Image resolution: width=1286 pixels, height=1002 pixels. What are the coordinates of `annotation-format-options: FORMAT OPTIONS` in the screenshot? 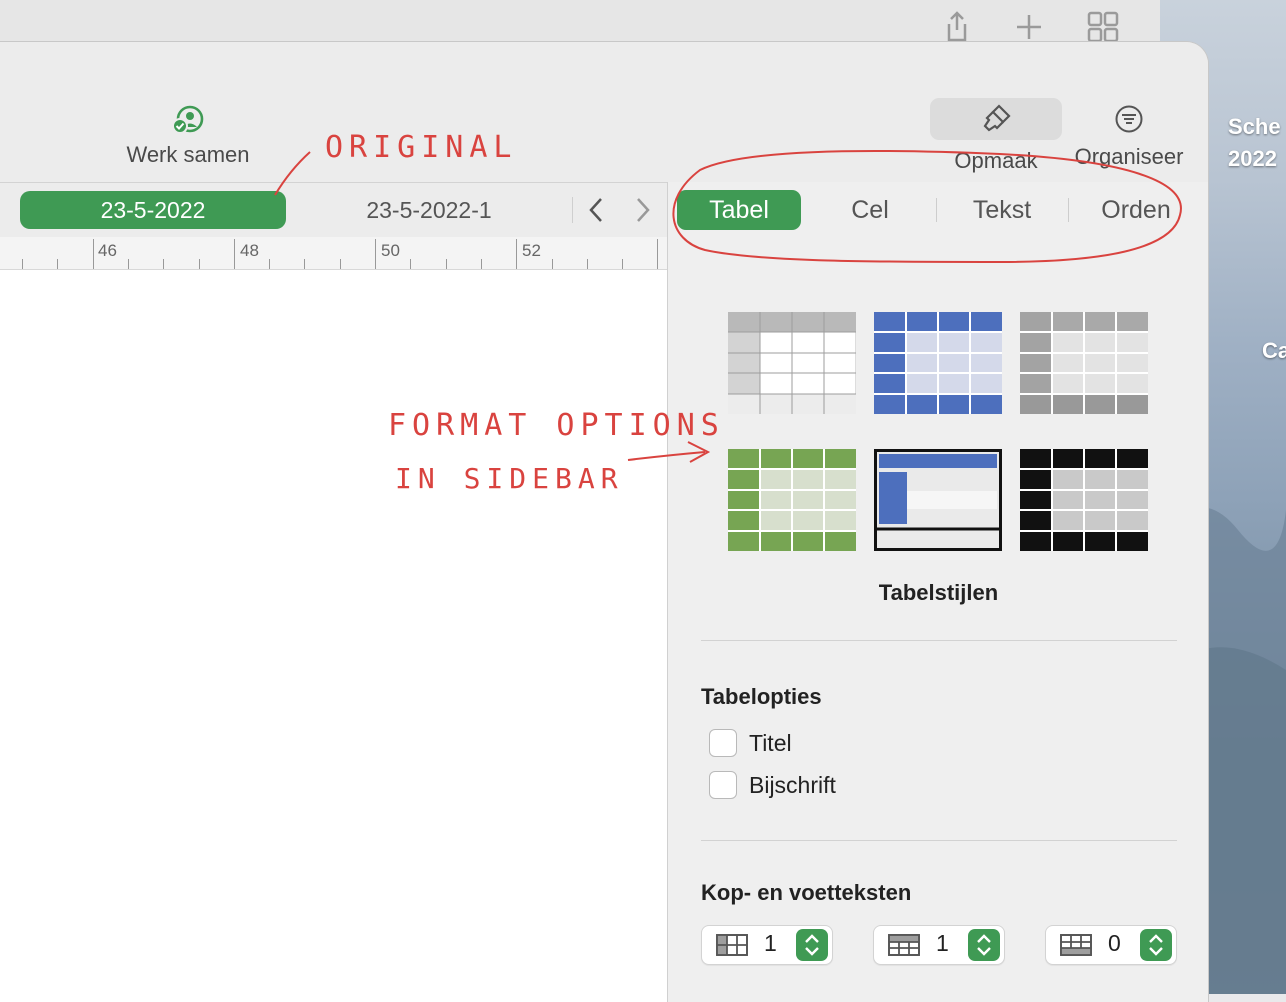 It's located at (556, 425).